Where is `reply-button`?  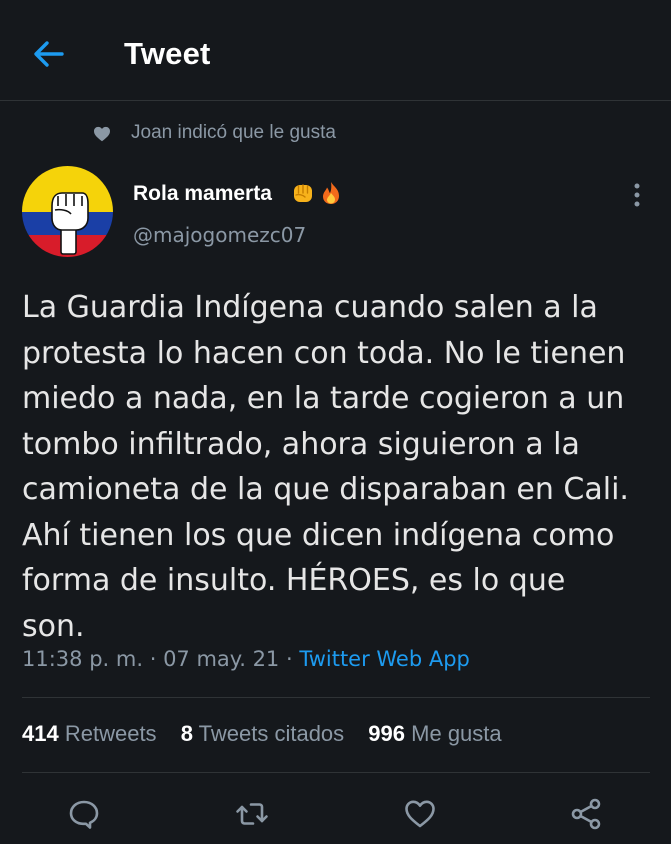
reply-button is located at coordinates (84, 814).